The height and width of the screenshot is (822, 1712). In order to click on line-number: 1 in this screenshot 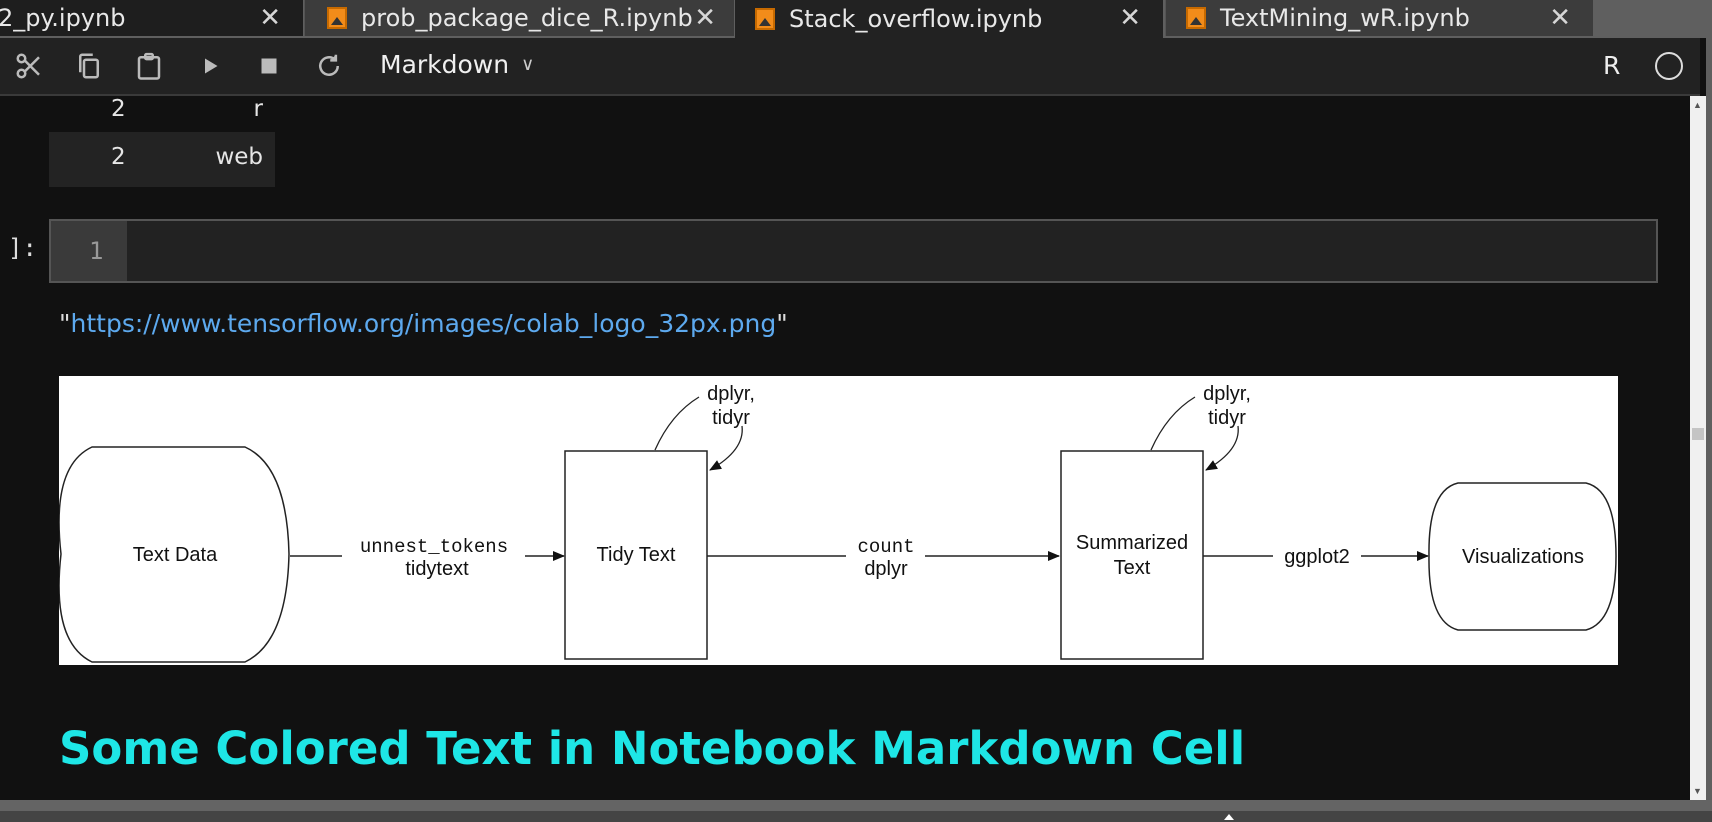, I will do `click(96, 251)`.